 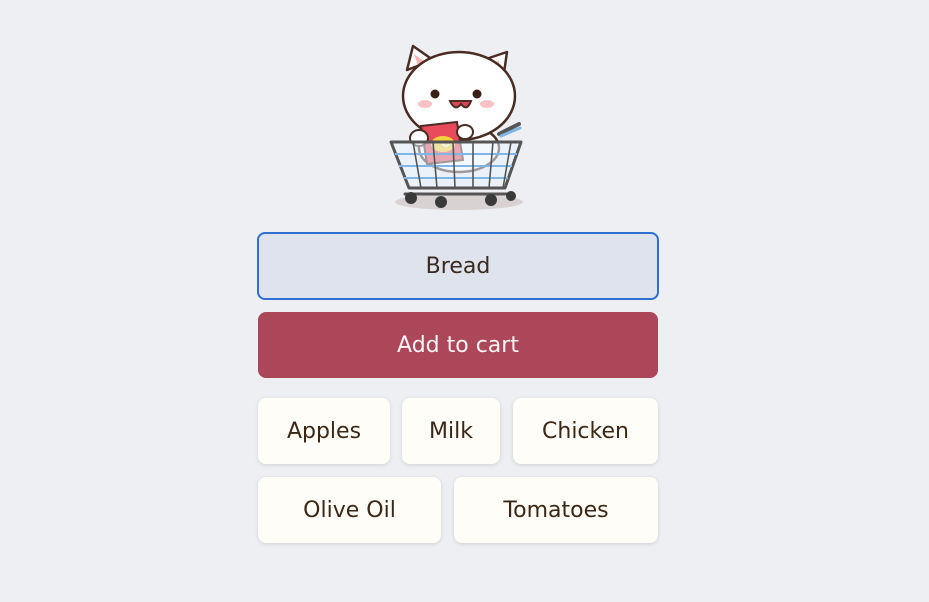 What do you see at coordinates (458, 345) in the screenshot?
I see `add-to-cart-button: Add to cart` at bounding box center [458, 345].